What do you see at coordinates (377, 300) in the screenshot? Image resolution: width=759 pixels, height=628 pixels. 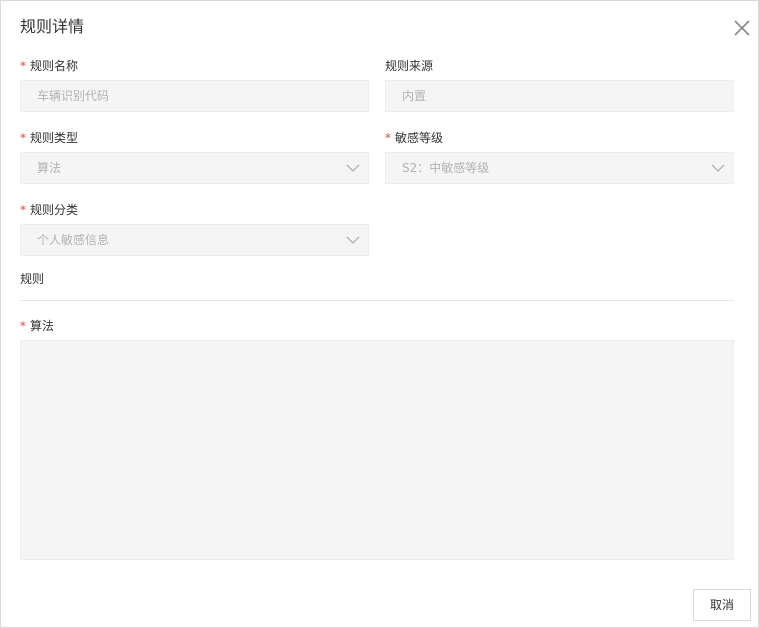 I see `section-divider` at bounding box center [377, 300].